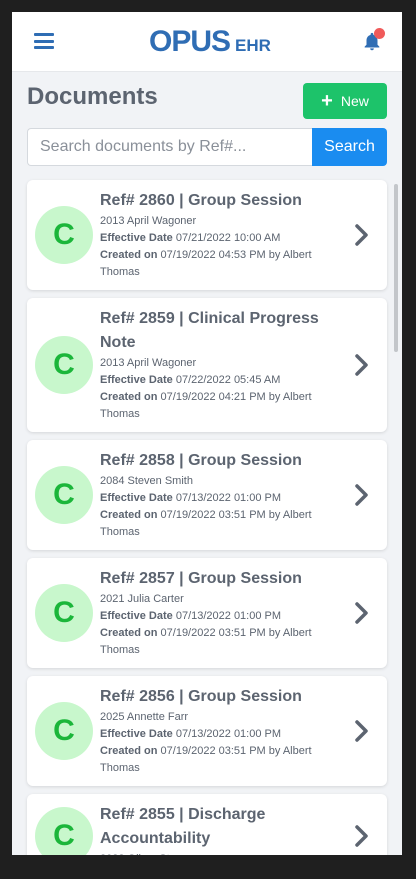  Describe the element at coordinates (190, 41) in the screenshot. I see `logo-main: OPUS` at that location.